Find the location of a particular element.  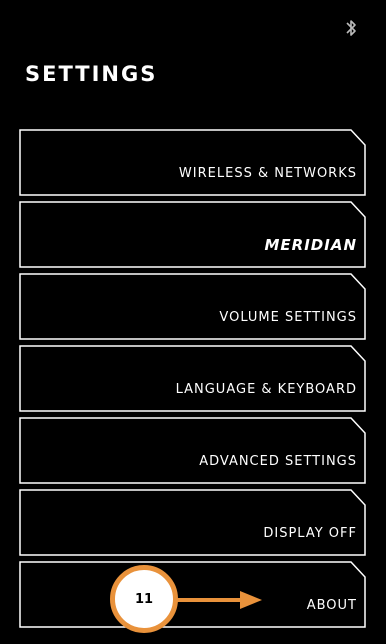

meridian-logo: MERIDIAN is located at coordinates (310, 245).